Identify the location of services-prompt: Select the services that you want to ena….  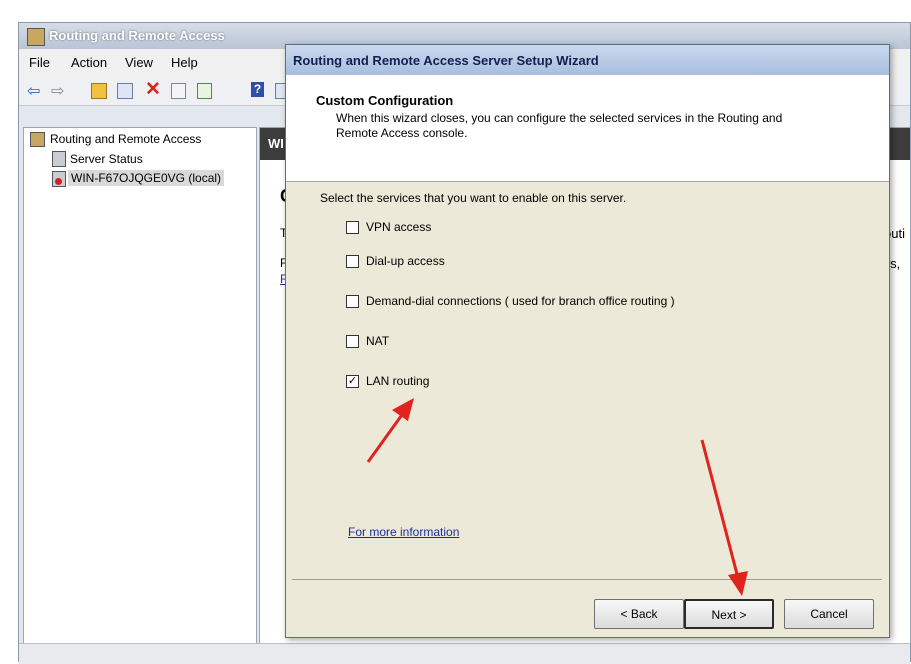
(473, 198).